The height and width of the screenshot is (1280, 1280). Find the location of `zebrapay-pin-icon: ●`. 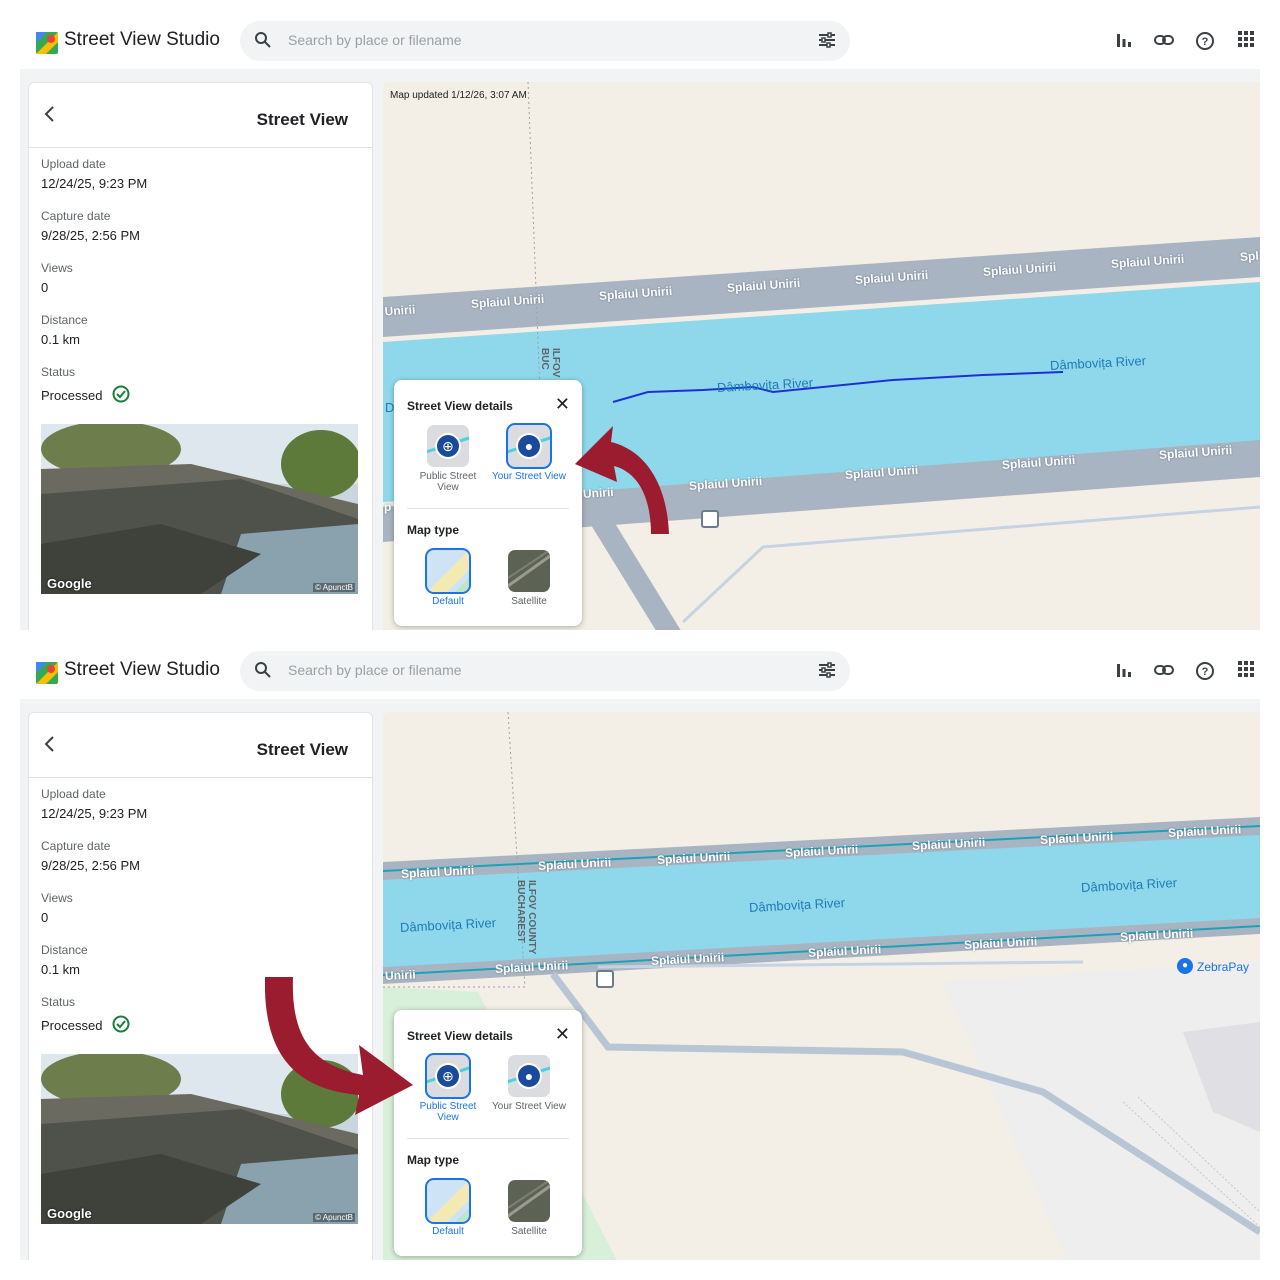

zebrapay-pin-icon: ● is located at coordinates (1185, 966).